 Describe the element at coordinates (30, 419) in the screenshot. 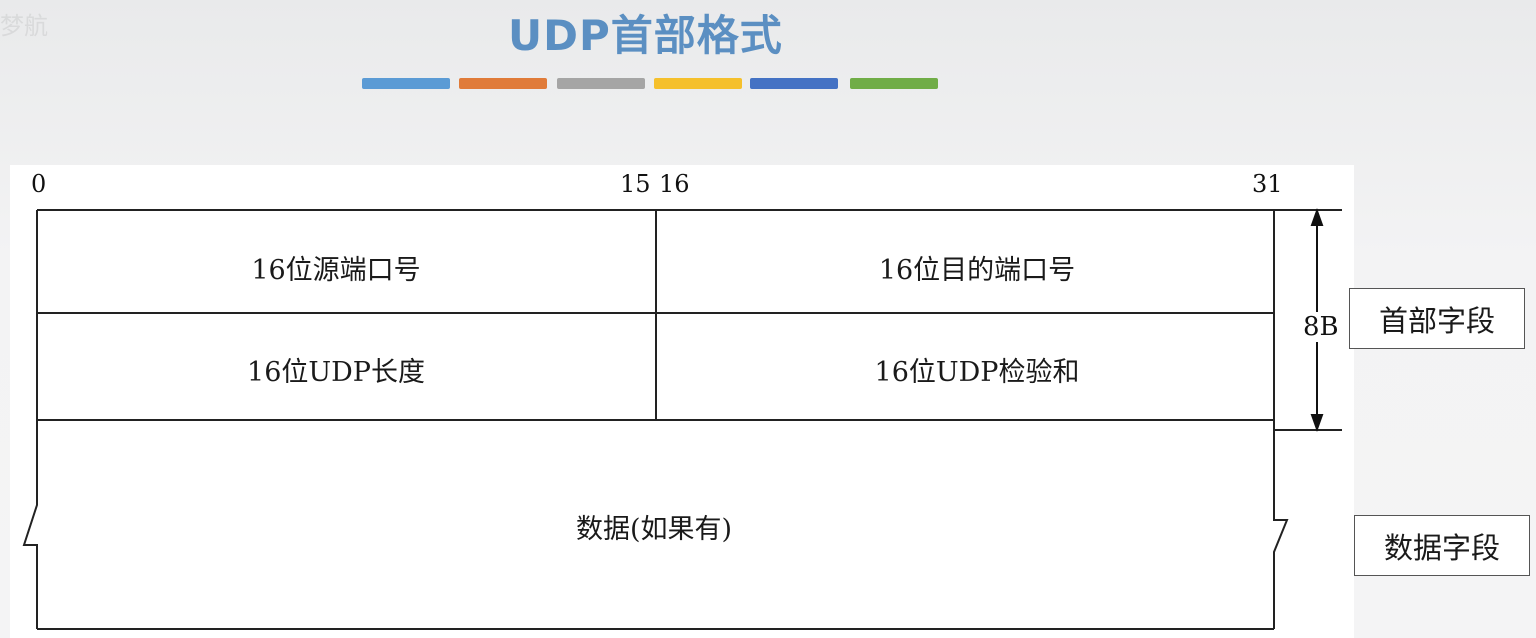

I see `left-border-with-break` at that location.